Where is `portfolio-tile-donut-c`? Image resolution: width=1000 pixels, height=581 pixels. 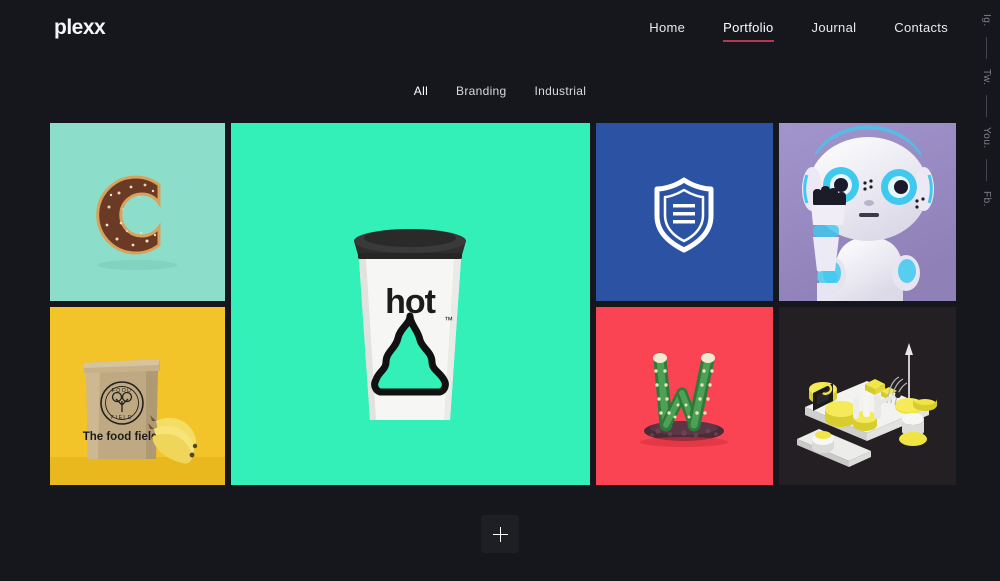 portfolio-tile-donut-c is located at coordinates (137, 212).